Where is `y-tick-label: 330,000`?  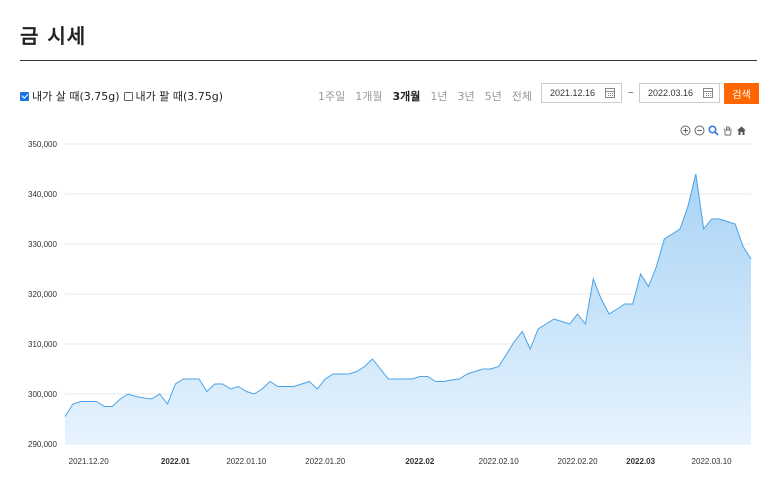
y-tick-label: 330,000 is located at coordinates (42, 244).